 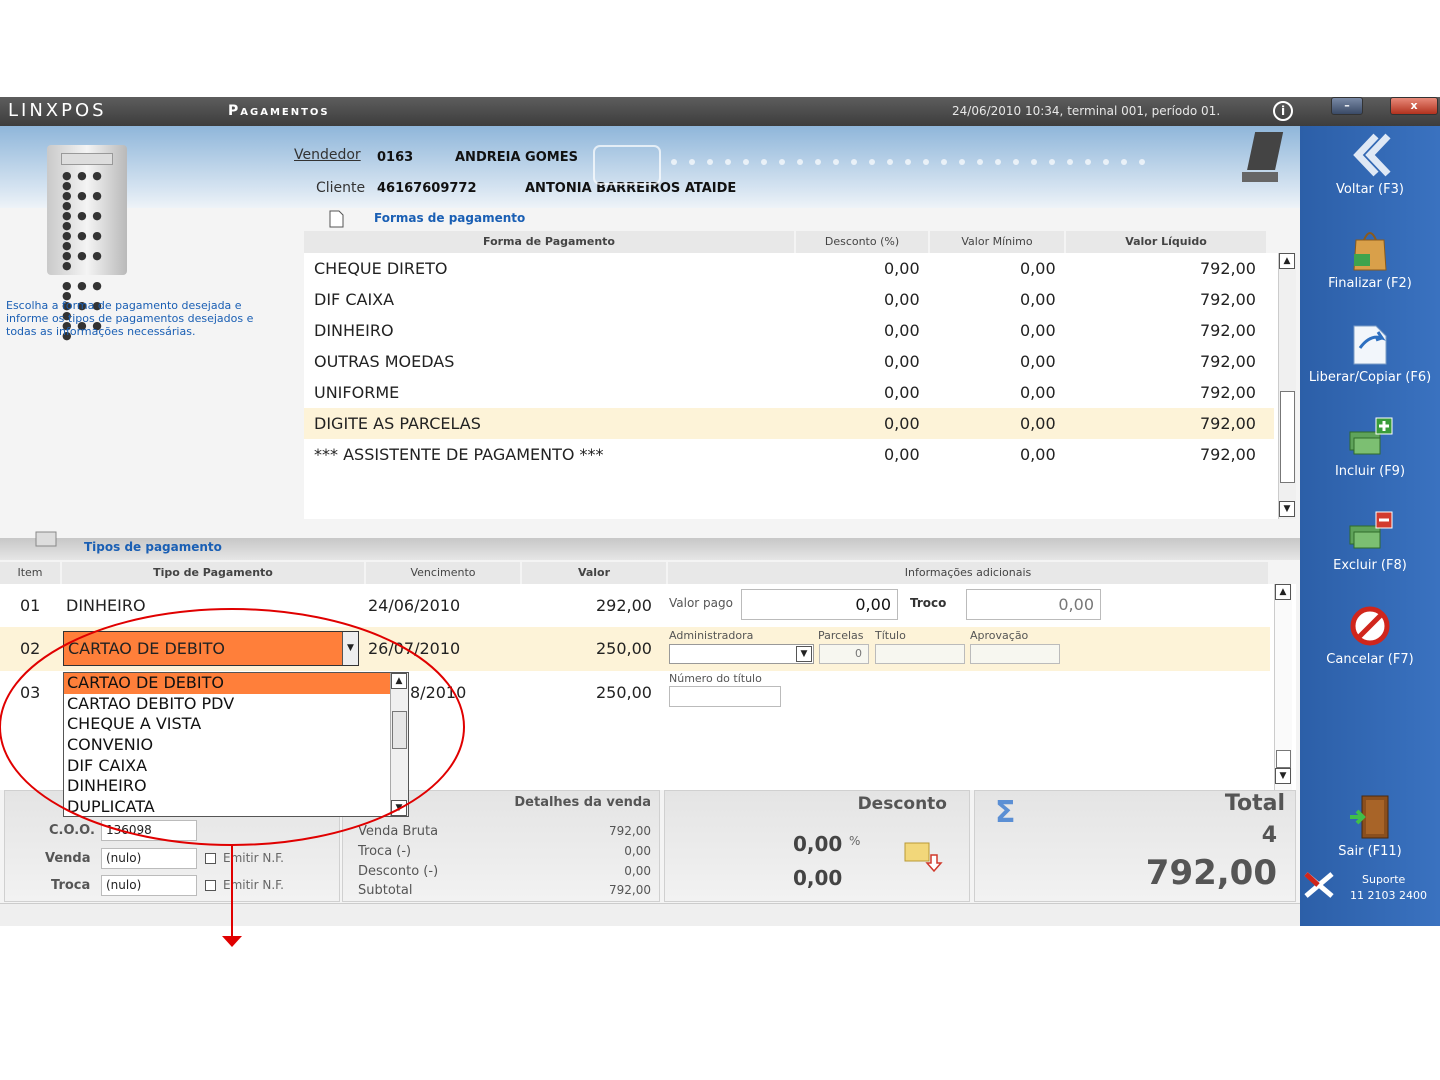 I want to click on payment-venc: 26/07/2010, so click(x=414, y=648).